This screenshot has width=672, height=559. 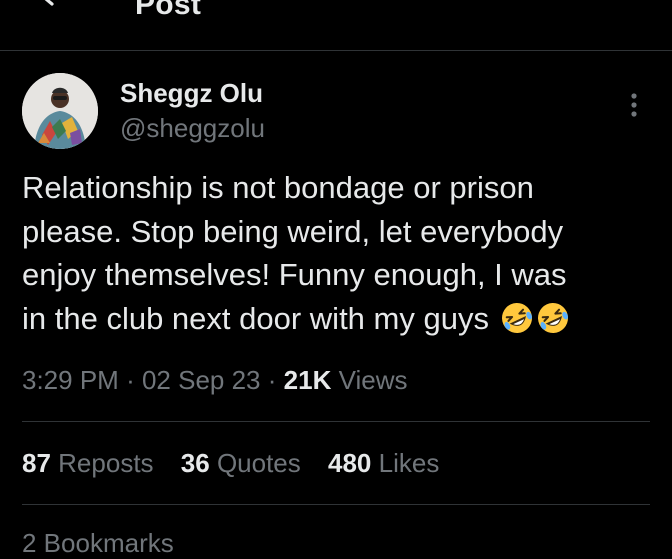 I want to click on post-date: 02 Sep 23, so click(x=201, y=380).